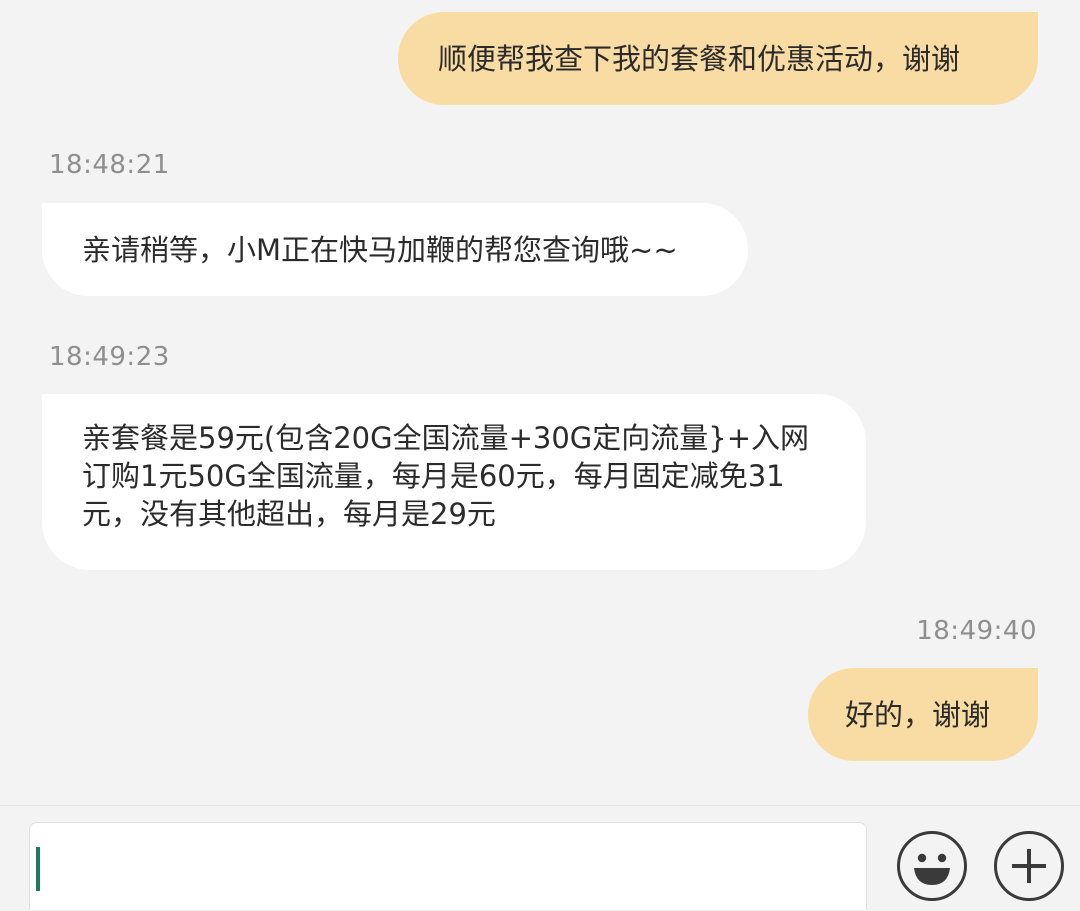 This screenshot has height=911, width=1080. Describe the element at coordinates (976, 631) in the screenshot. I see `message-timestamp: 18:49:40` at that location.